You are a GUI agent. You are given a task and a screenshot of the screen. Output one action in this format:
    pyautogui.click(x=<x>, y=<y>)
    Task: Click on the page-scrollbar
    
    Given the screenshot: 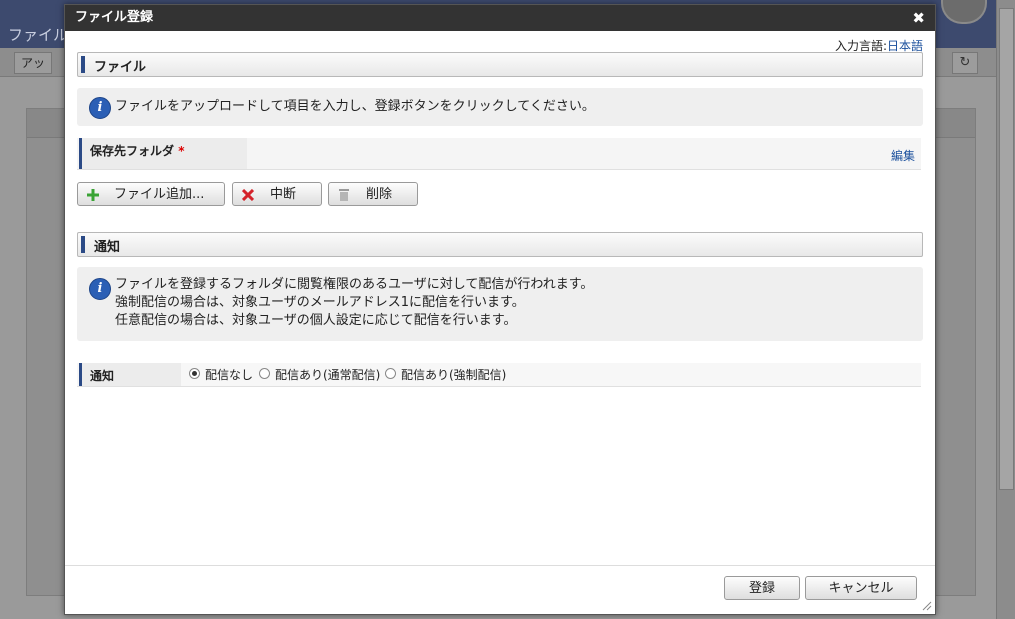 What is the action you would take?
    pyautogui.click(x=1005, y=309)
    